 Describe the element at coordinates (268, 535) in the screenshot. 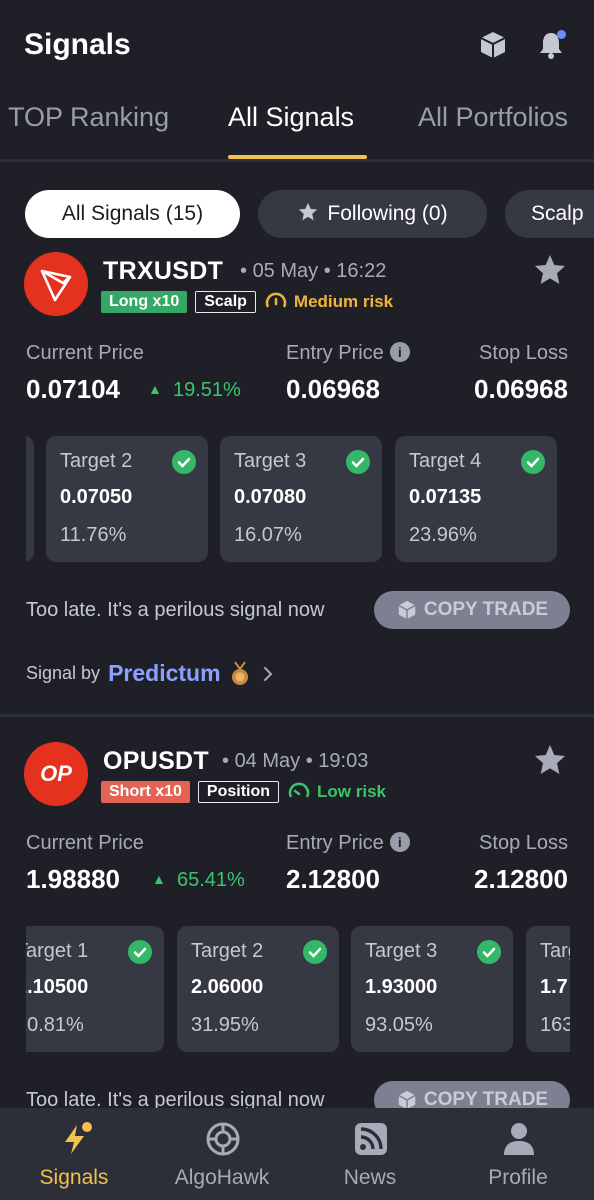

I see `target-percent: 16.07%` at that location.